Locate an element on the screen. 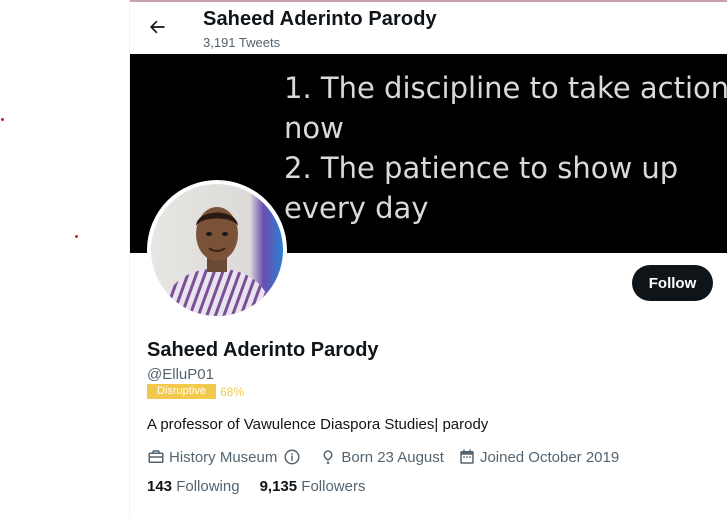 The width and height of the screenshot is (727, 518). info-button is located at coordinates (294, 457).